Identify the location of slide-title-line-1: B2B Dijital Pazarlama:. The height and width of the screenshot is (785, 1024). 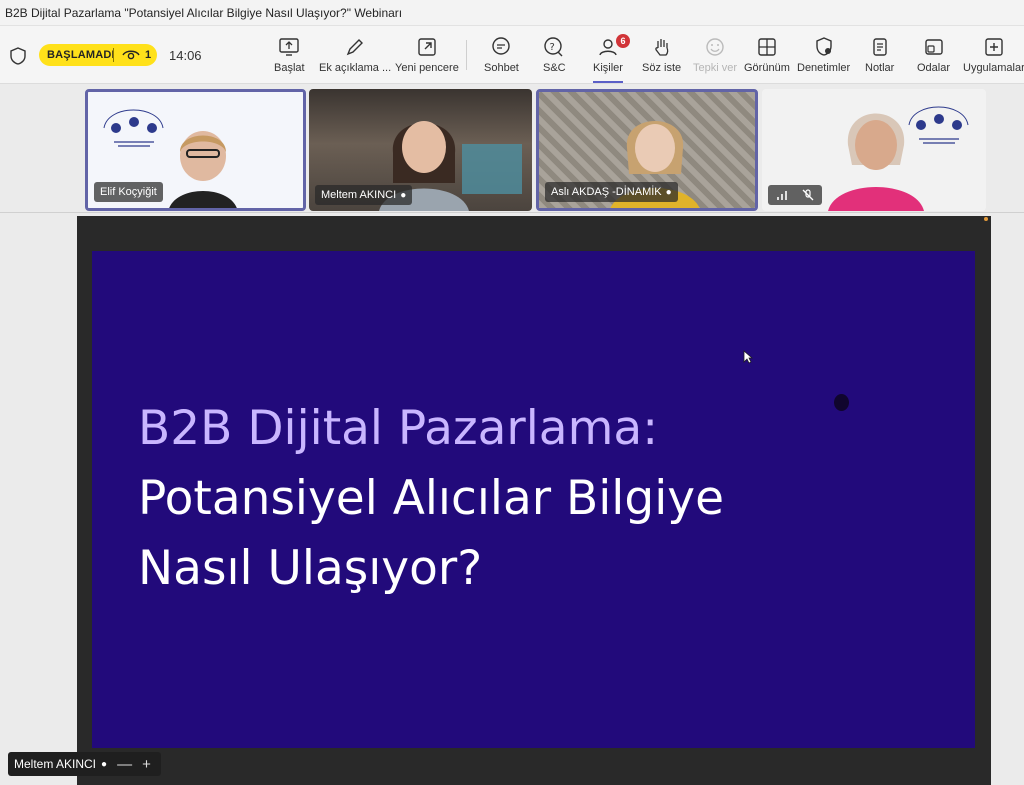
(398, 428).